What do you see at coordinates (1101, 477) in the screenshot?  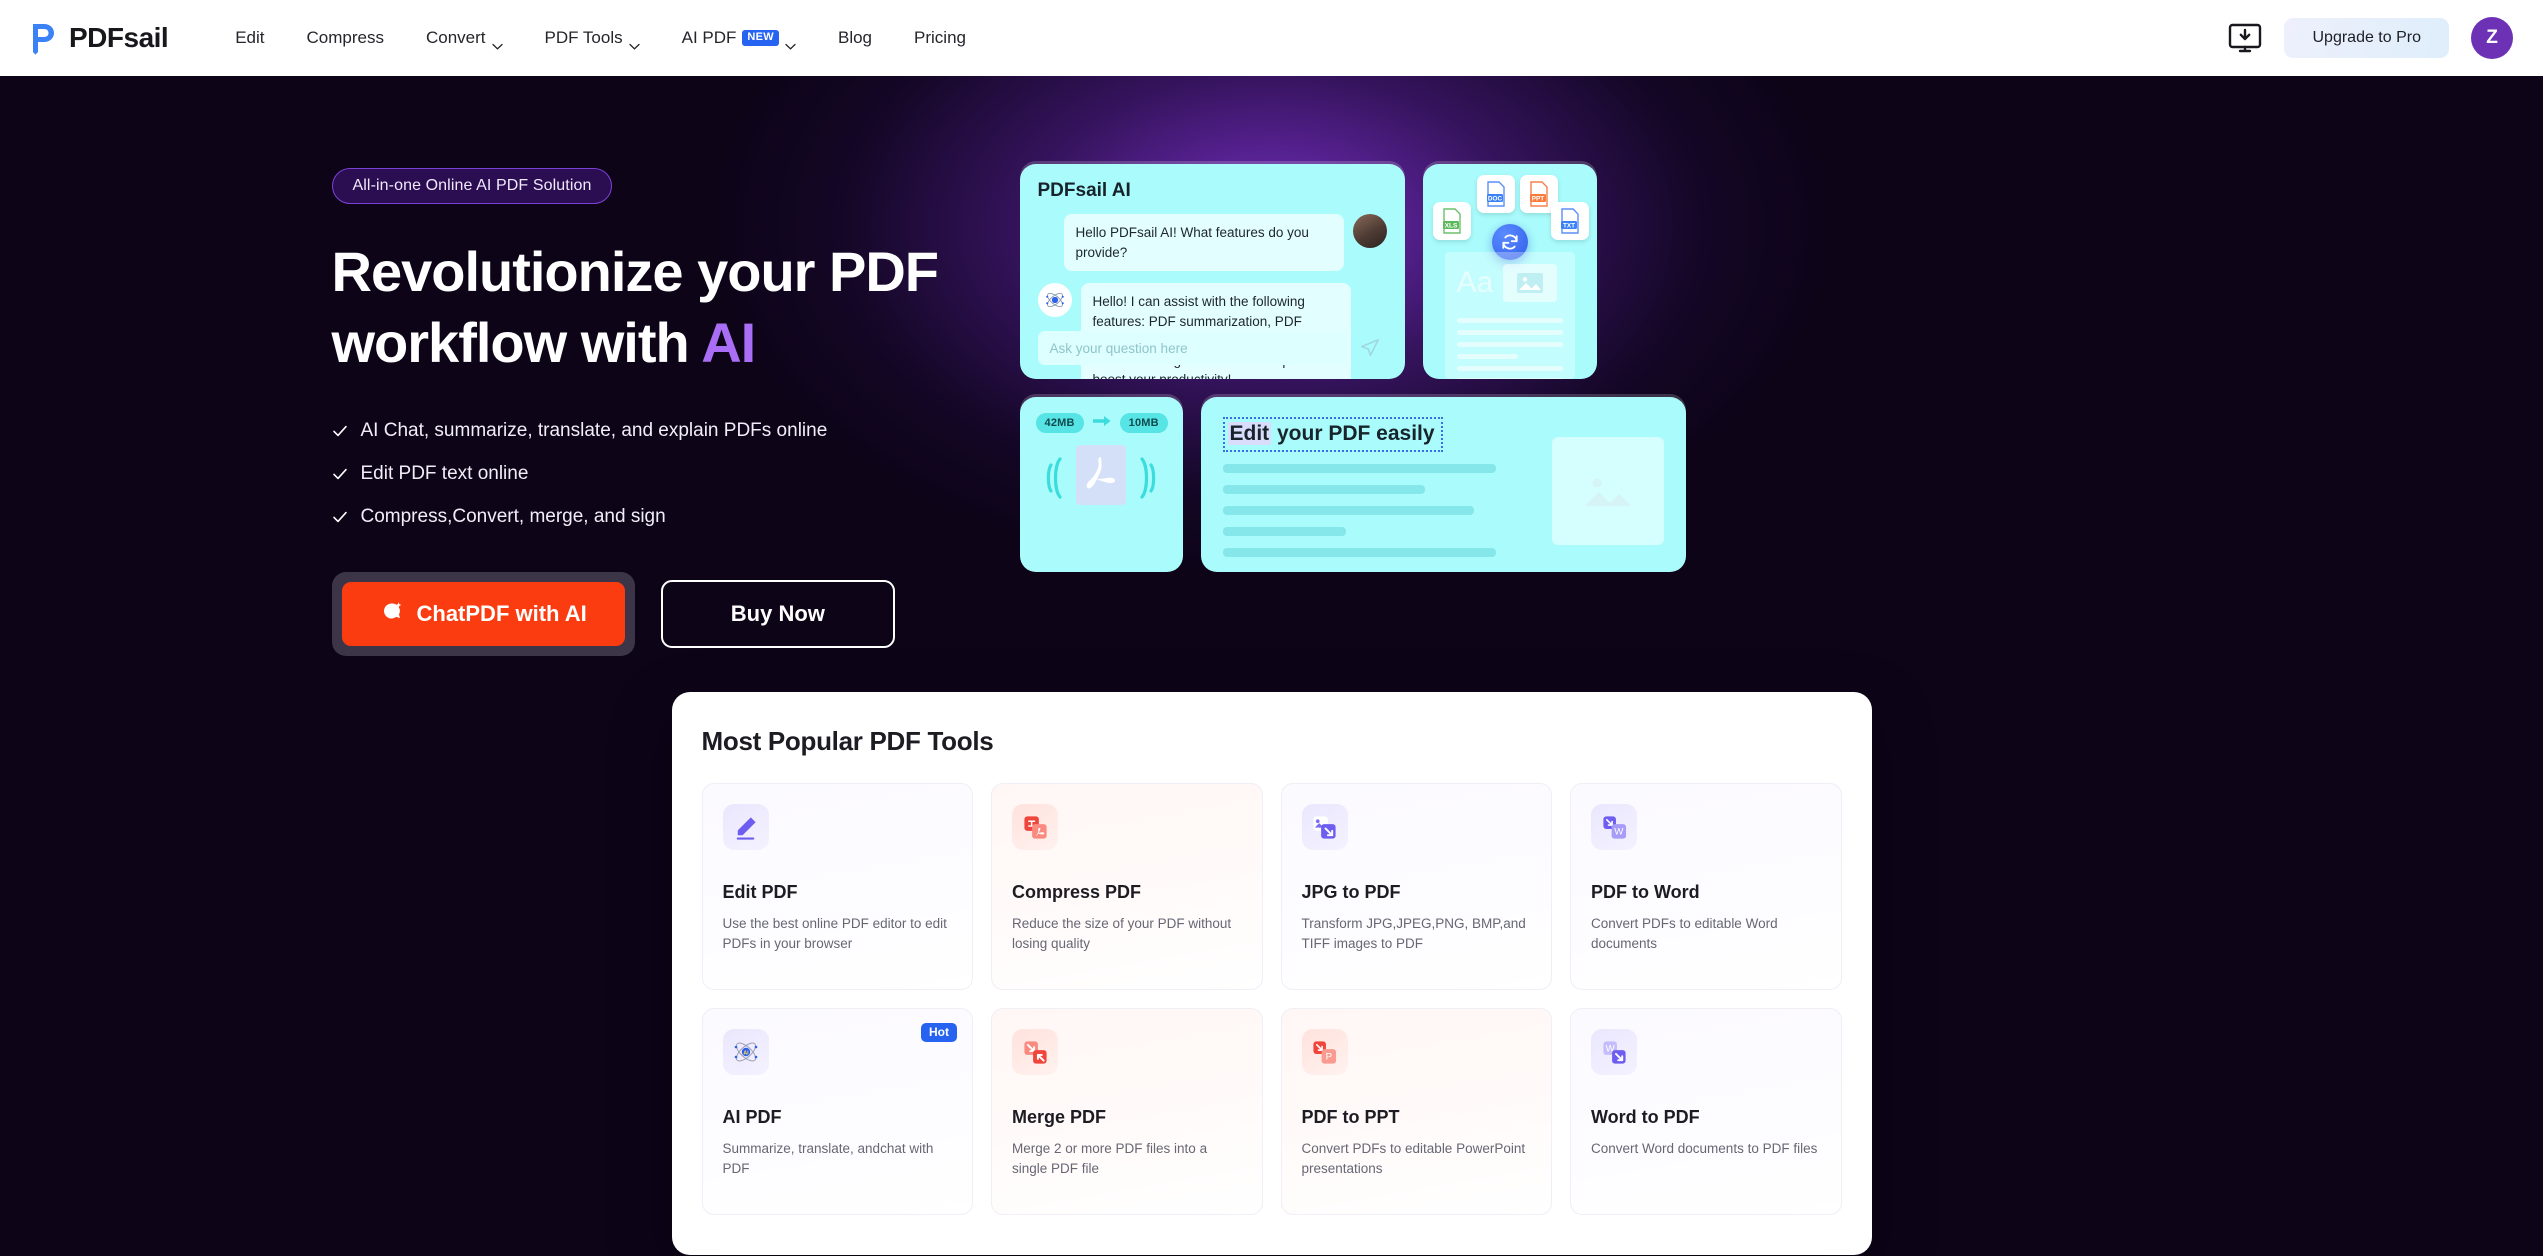 I see `acrobat-pdf-icon` at bounding box center [1101, 477].